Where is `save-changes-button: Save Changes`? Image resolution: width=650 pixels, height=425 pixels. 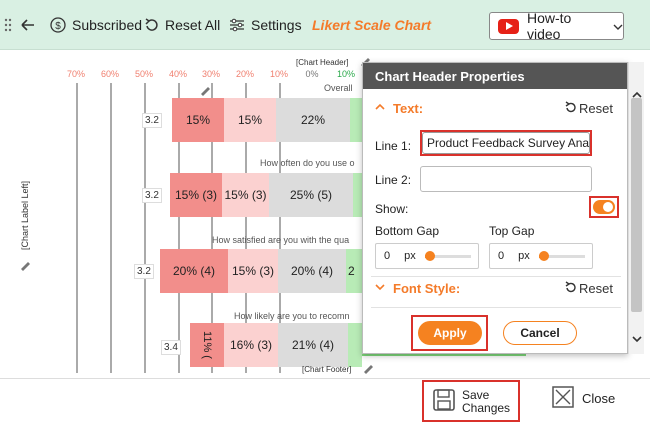 save-changes-button: Save Changes is located at coordinates (472, 402).